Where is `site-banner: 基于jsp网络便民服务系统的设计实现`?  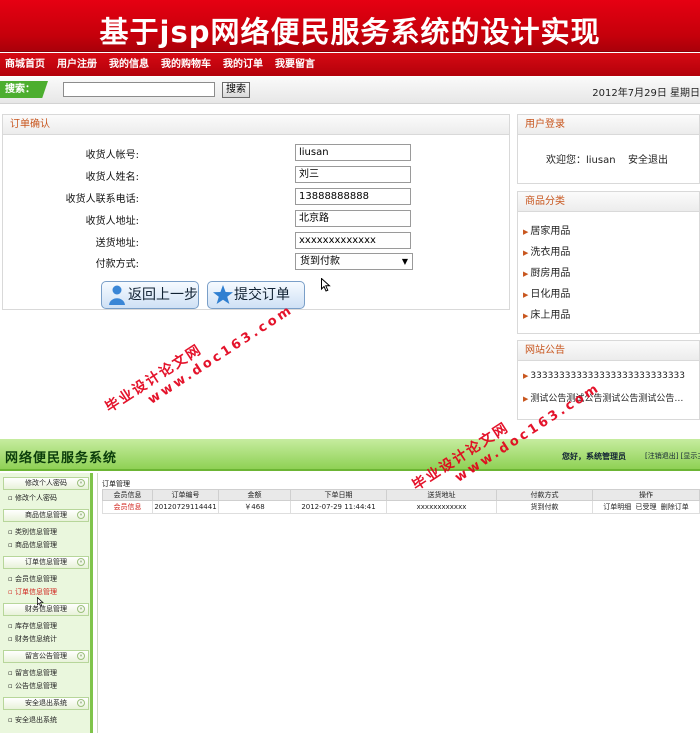
site-banner: 基于jsp网络便民服务系统的设计实现 is located at coordinates (350, 26).